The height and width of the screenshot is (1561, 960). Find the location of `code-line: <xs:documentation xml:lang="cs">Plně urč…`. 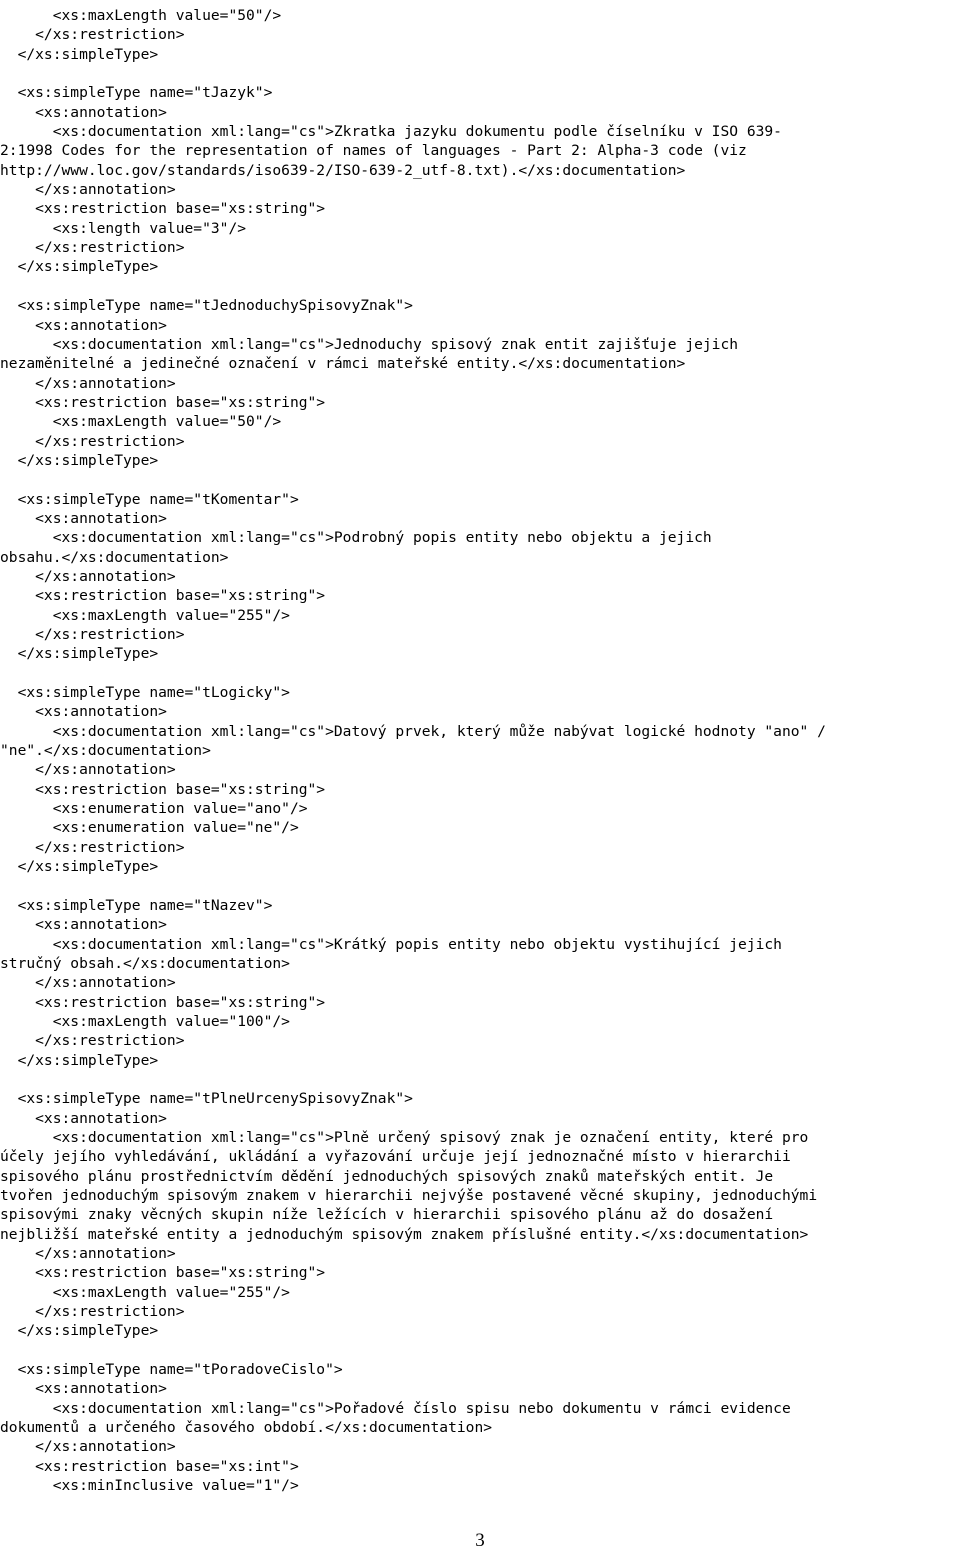

code-line: <xs:documentation xml:lang="cs">Plně urč… is located at coordinates (404, 1137).